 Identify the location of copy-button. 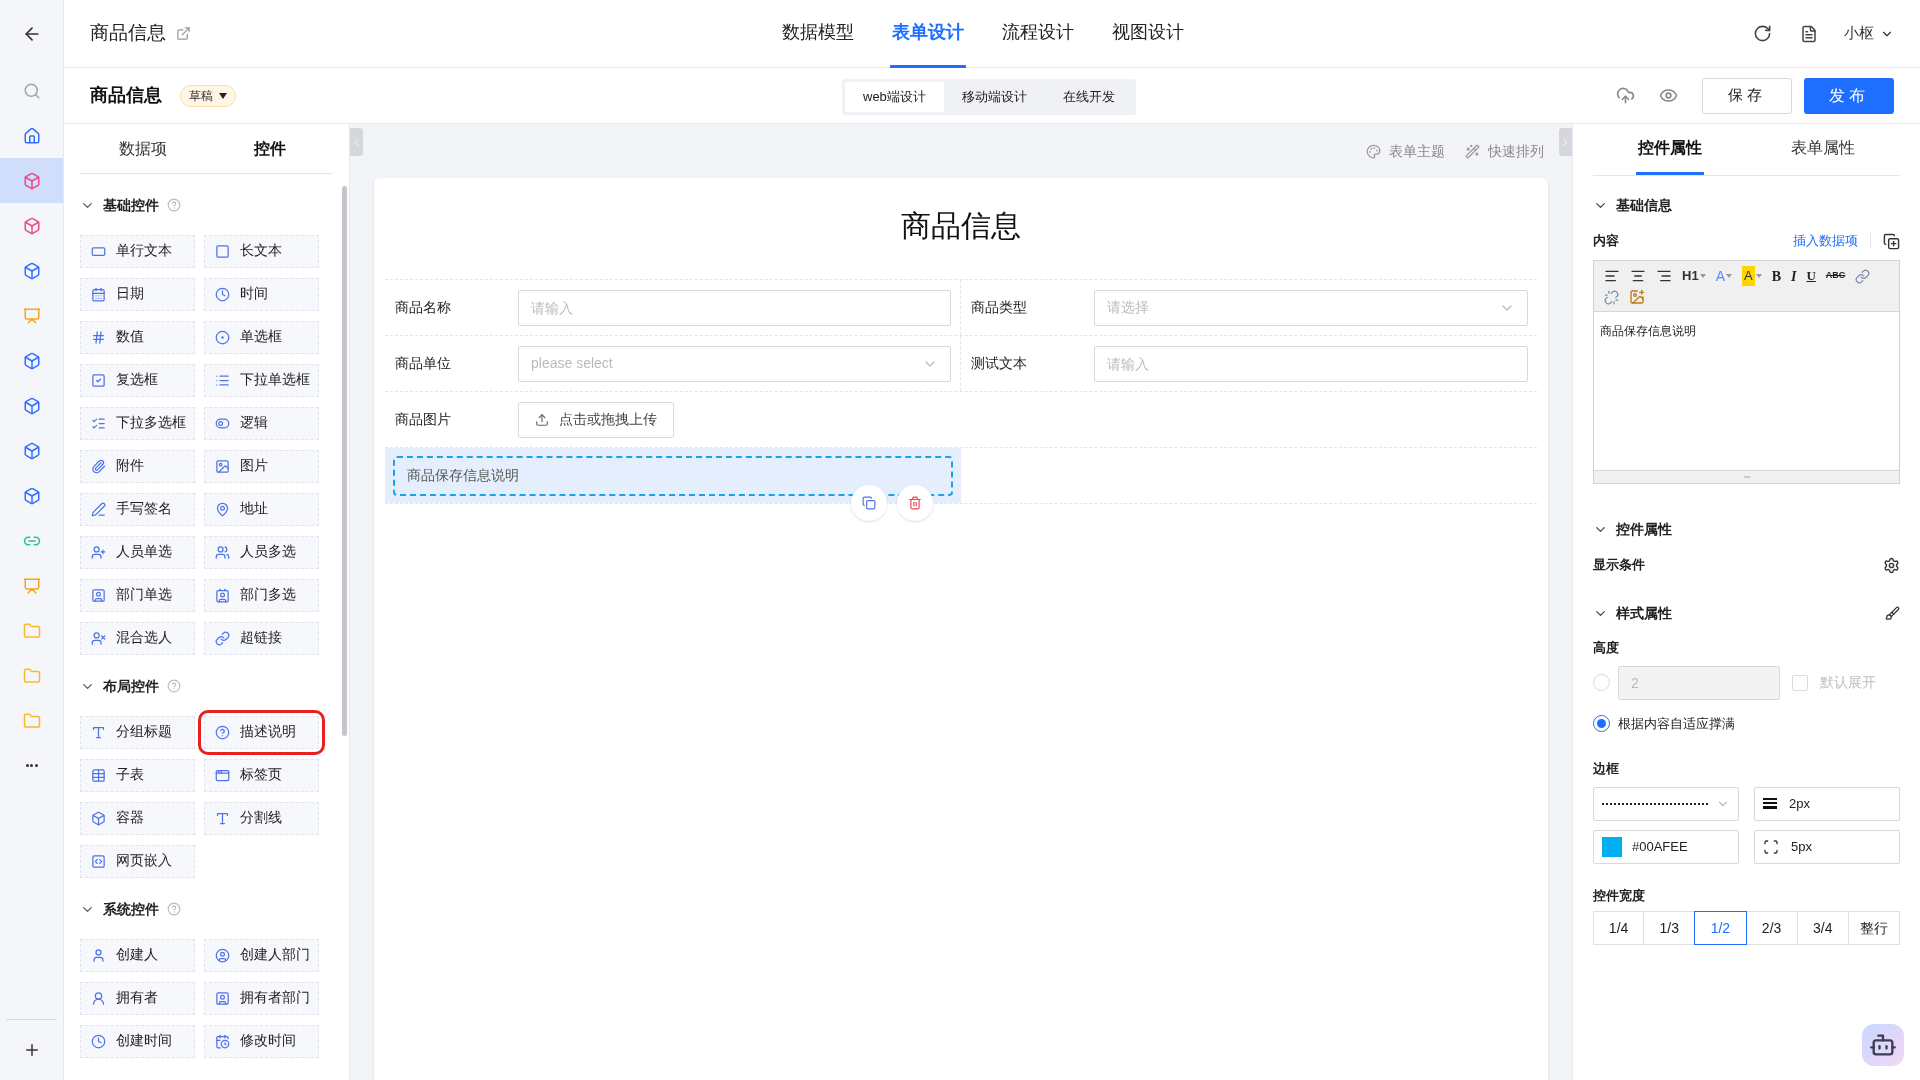
(869, 503).